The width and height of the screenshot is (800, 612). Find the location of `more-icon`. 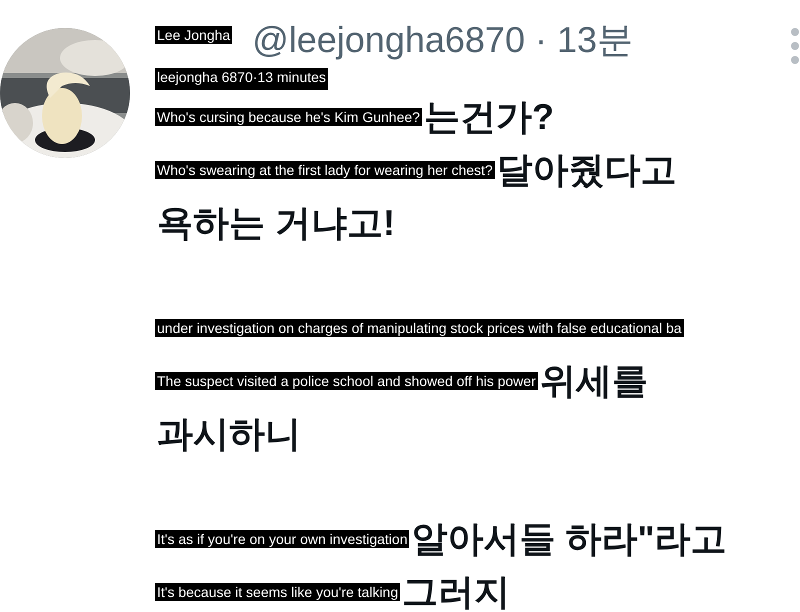

more-icon is located at coordinates (795, 46).